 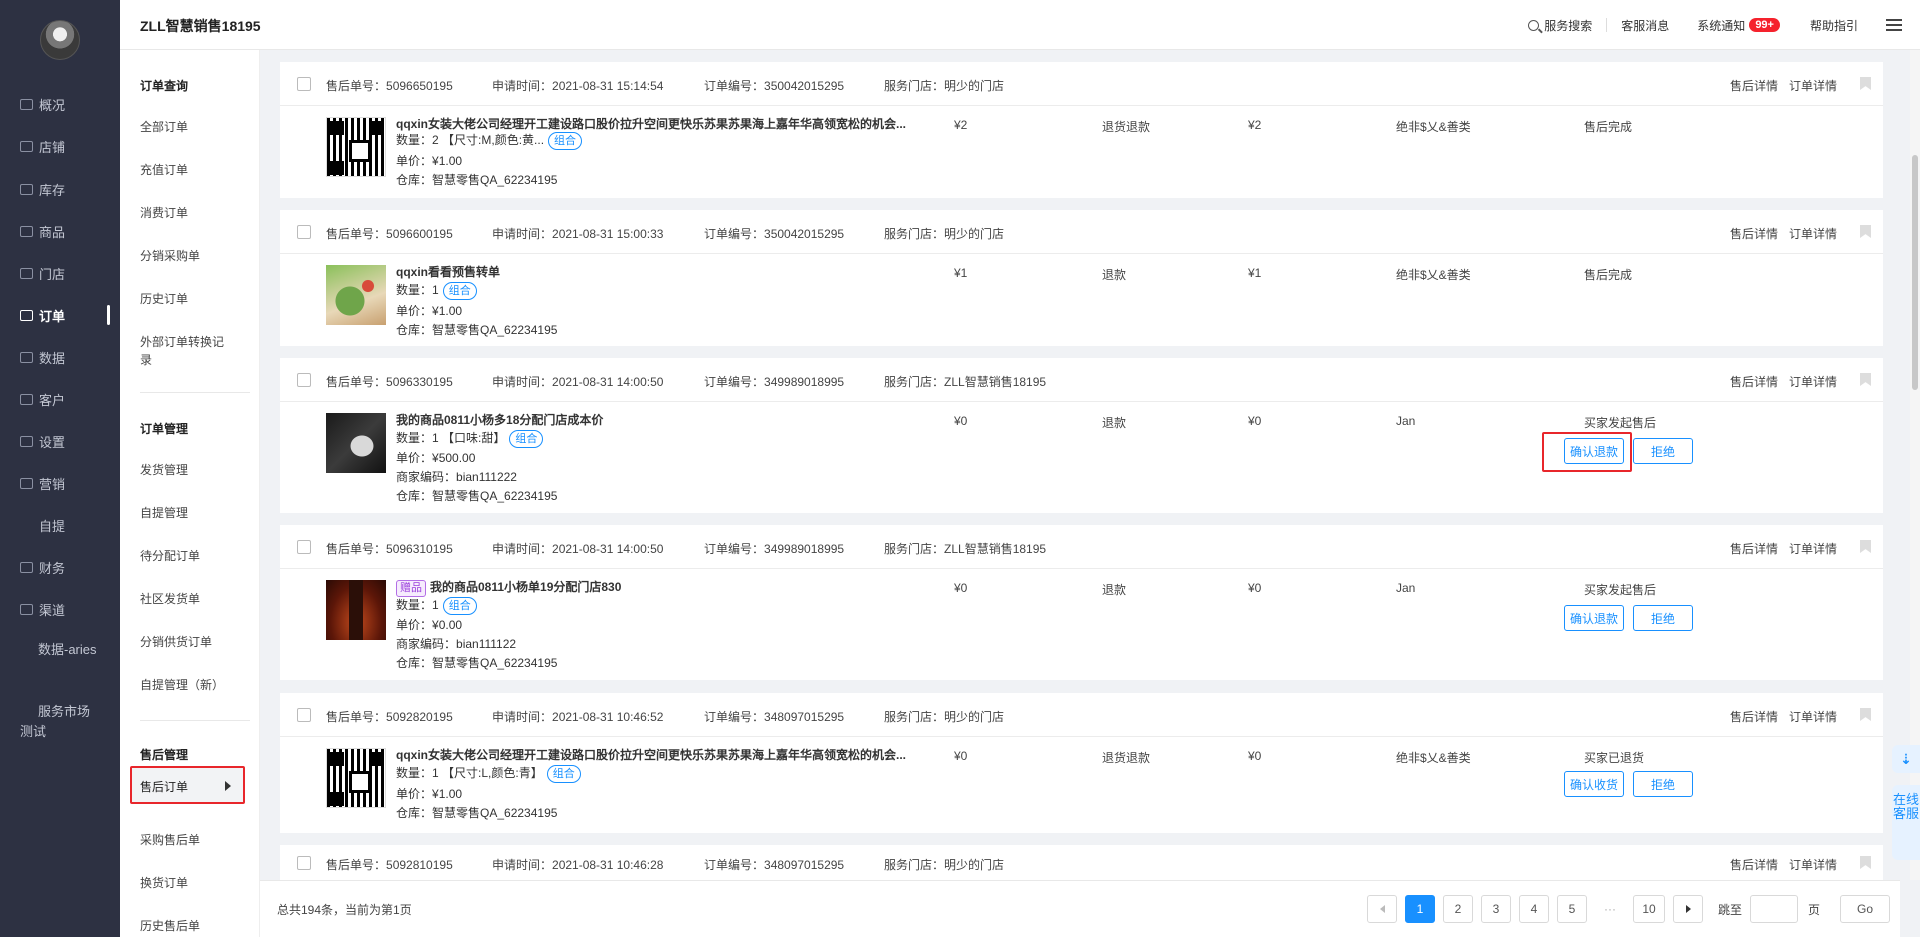 What do you see at coordinates (26, 399) in the screenshot?
I see `customer-icon` at bounding box center [26, 399].